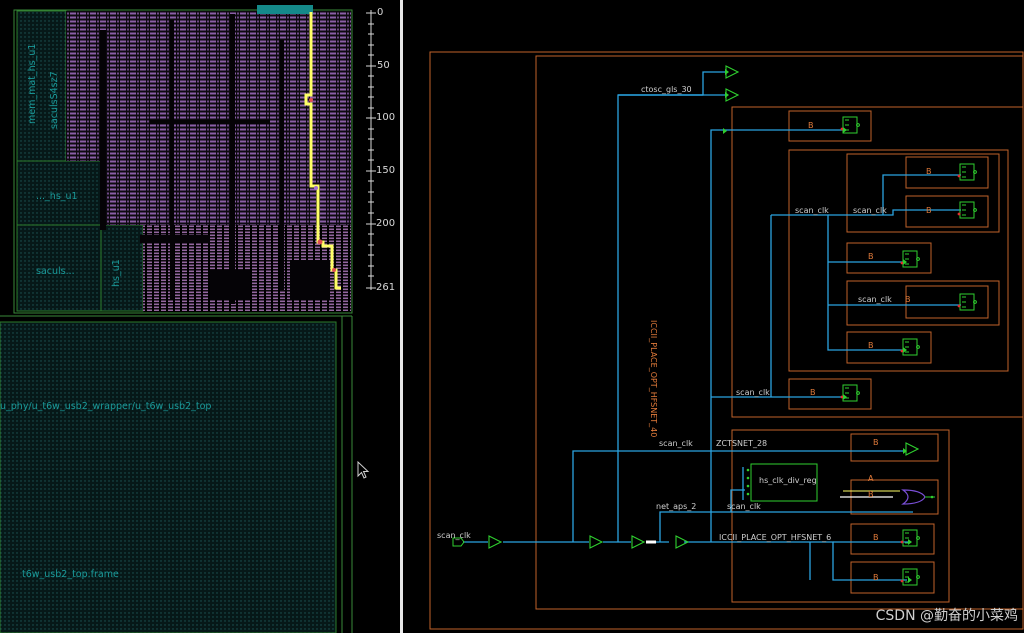  Describe the element at coordinates (744, 506) in the screenshot. I see `net-label-scan-clk-6: scan_clk` at that location.